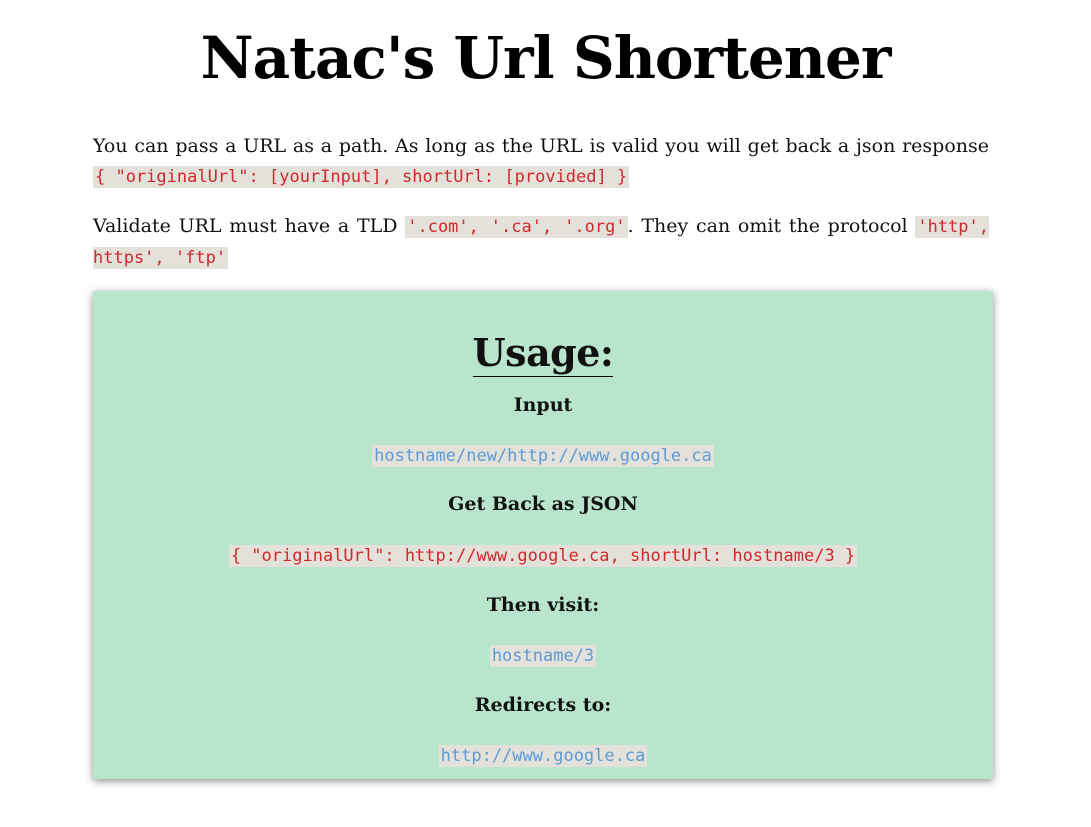 This screenshot has height=827, width=1091. I want to click on usage-heading: Usage:, so click(543, 353).